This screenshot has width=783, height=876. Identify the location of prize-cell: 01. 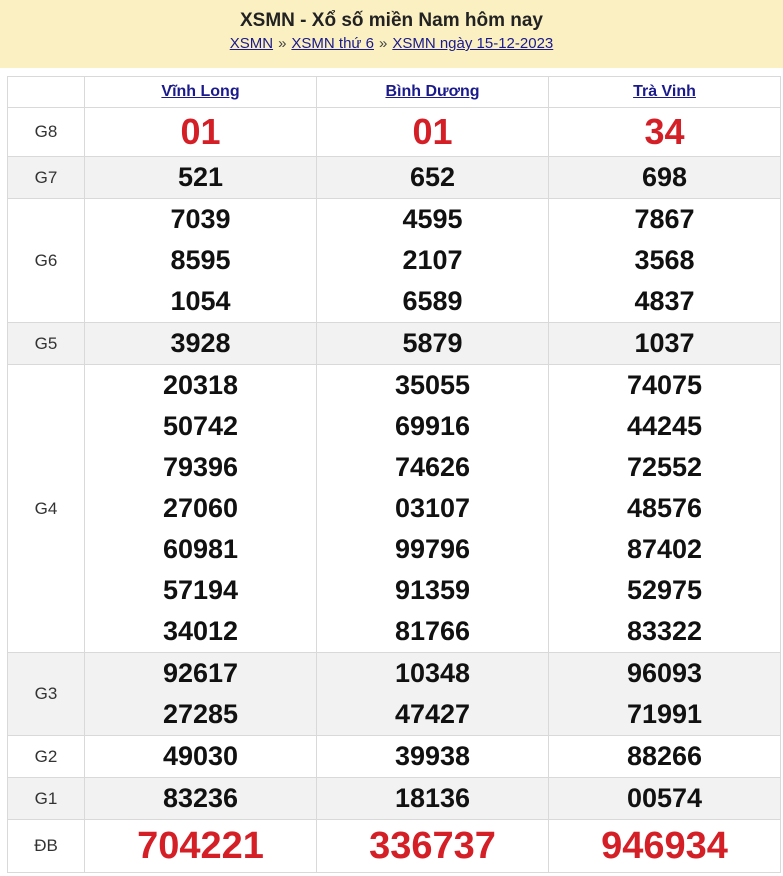
(432, 132).